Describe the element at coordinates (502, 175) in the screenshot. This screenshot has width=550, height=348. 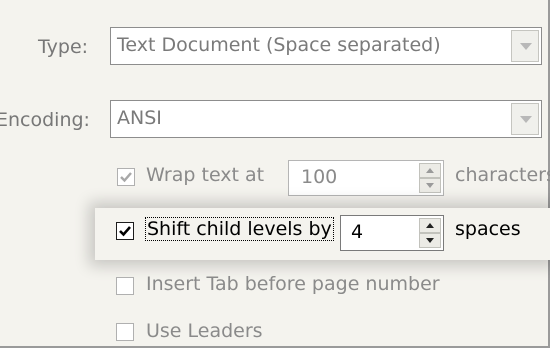
I see `wrap-text-unit: characters` at that location.